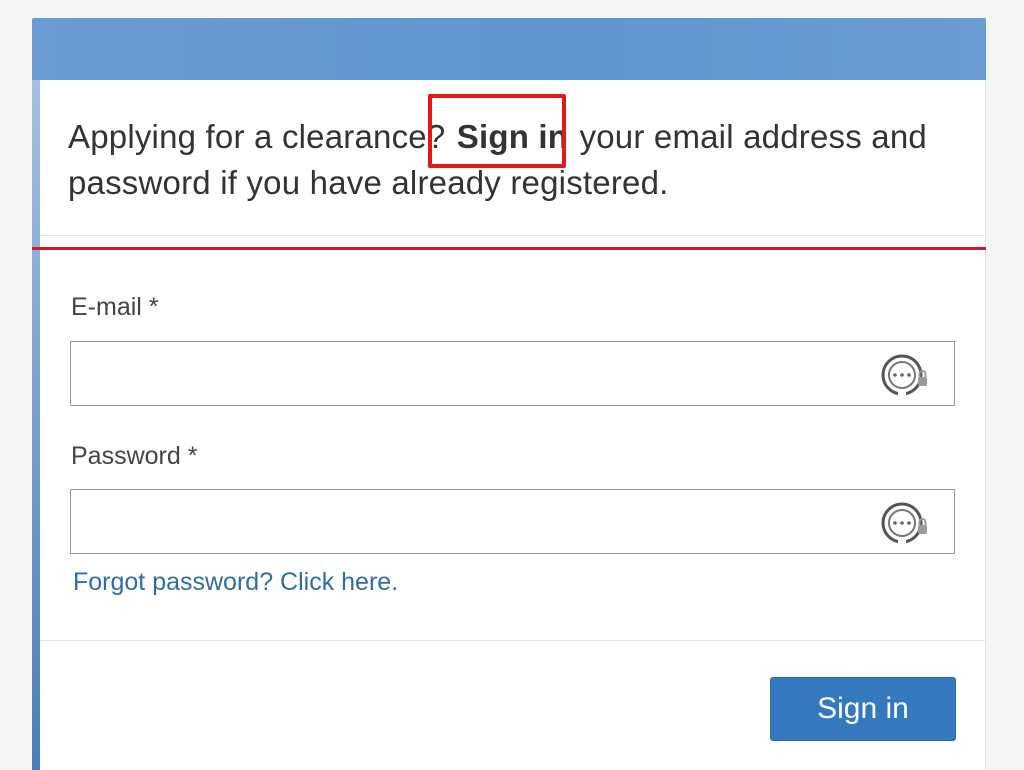 The width and height of the screenshot is (1024, 770). What do you see at coordinates (235, 582) in the screenshot?
I see `forgot-password-link: Forgot password? Click here.` at bounding box center [235, 582].